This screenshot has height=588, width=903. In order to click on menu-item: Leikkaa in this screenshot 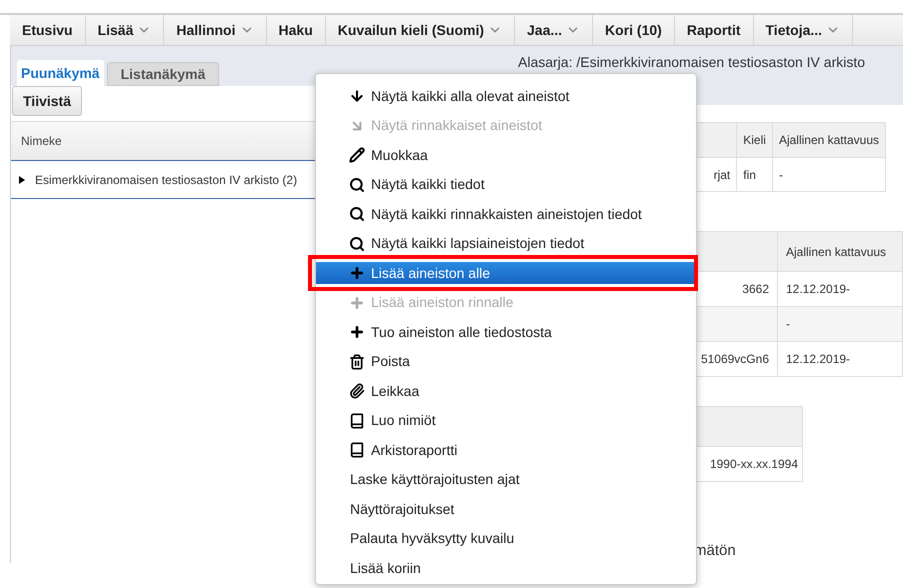, I will do `click(506, 391)`.